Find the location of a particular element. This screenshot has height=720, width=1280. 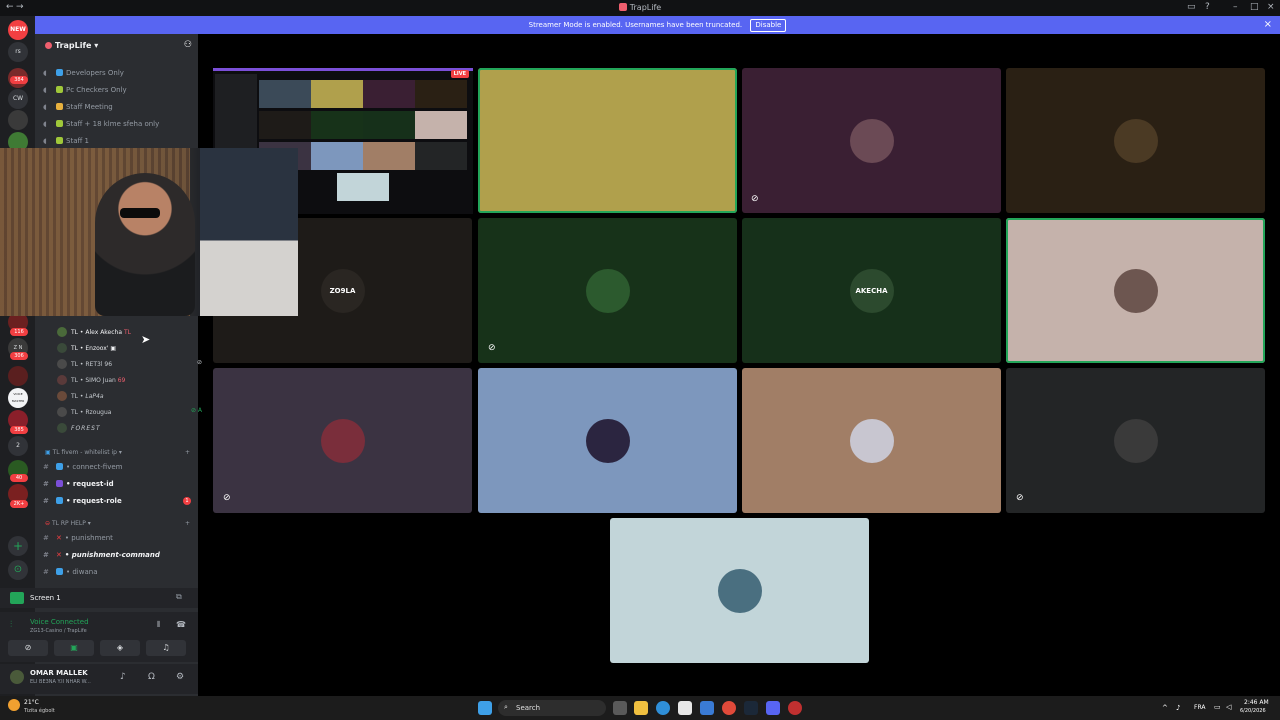

weather-temp: 21°C is located at coordinates (31, 702).